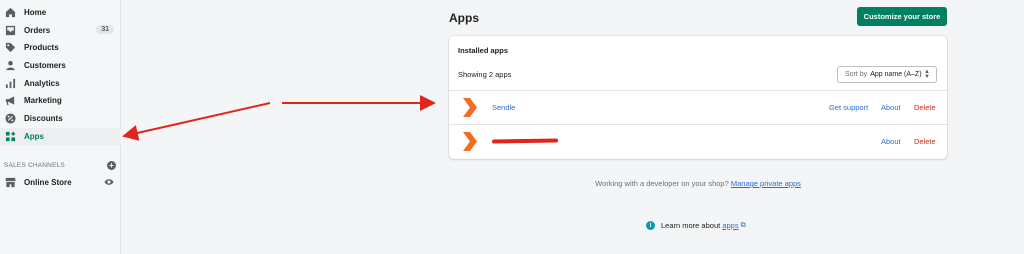  I want to click on sidebar-item-customers: Customers, so click(60, 65).